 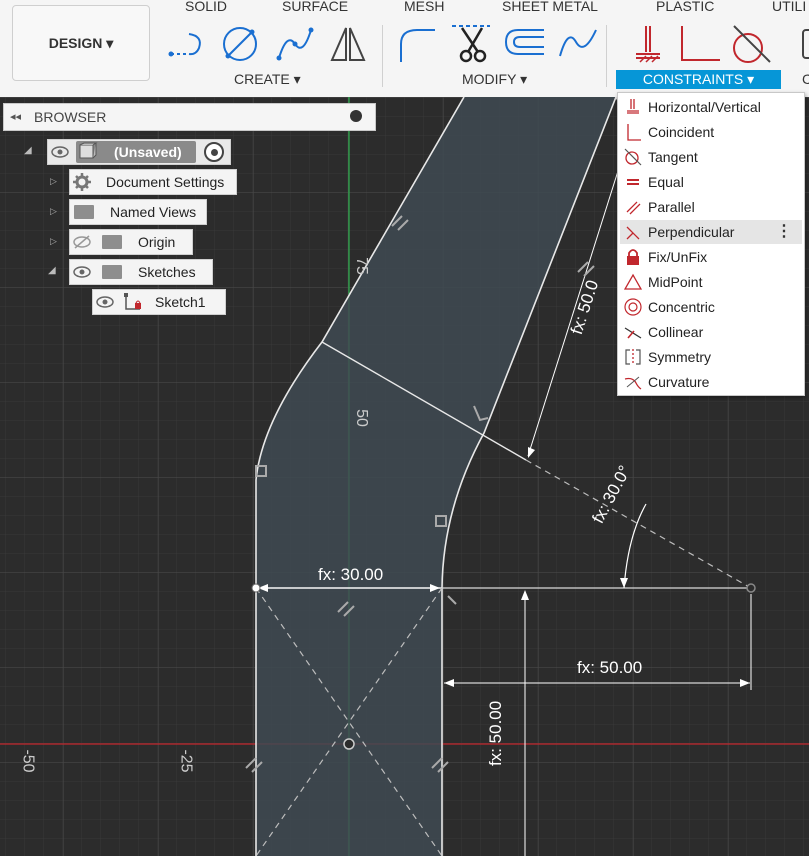 I want to click on hidden-eye-icon, so click(x=82, y=242).